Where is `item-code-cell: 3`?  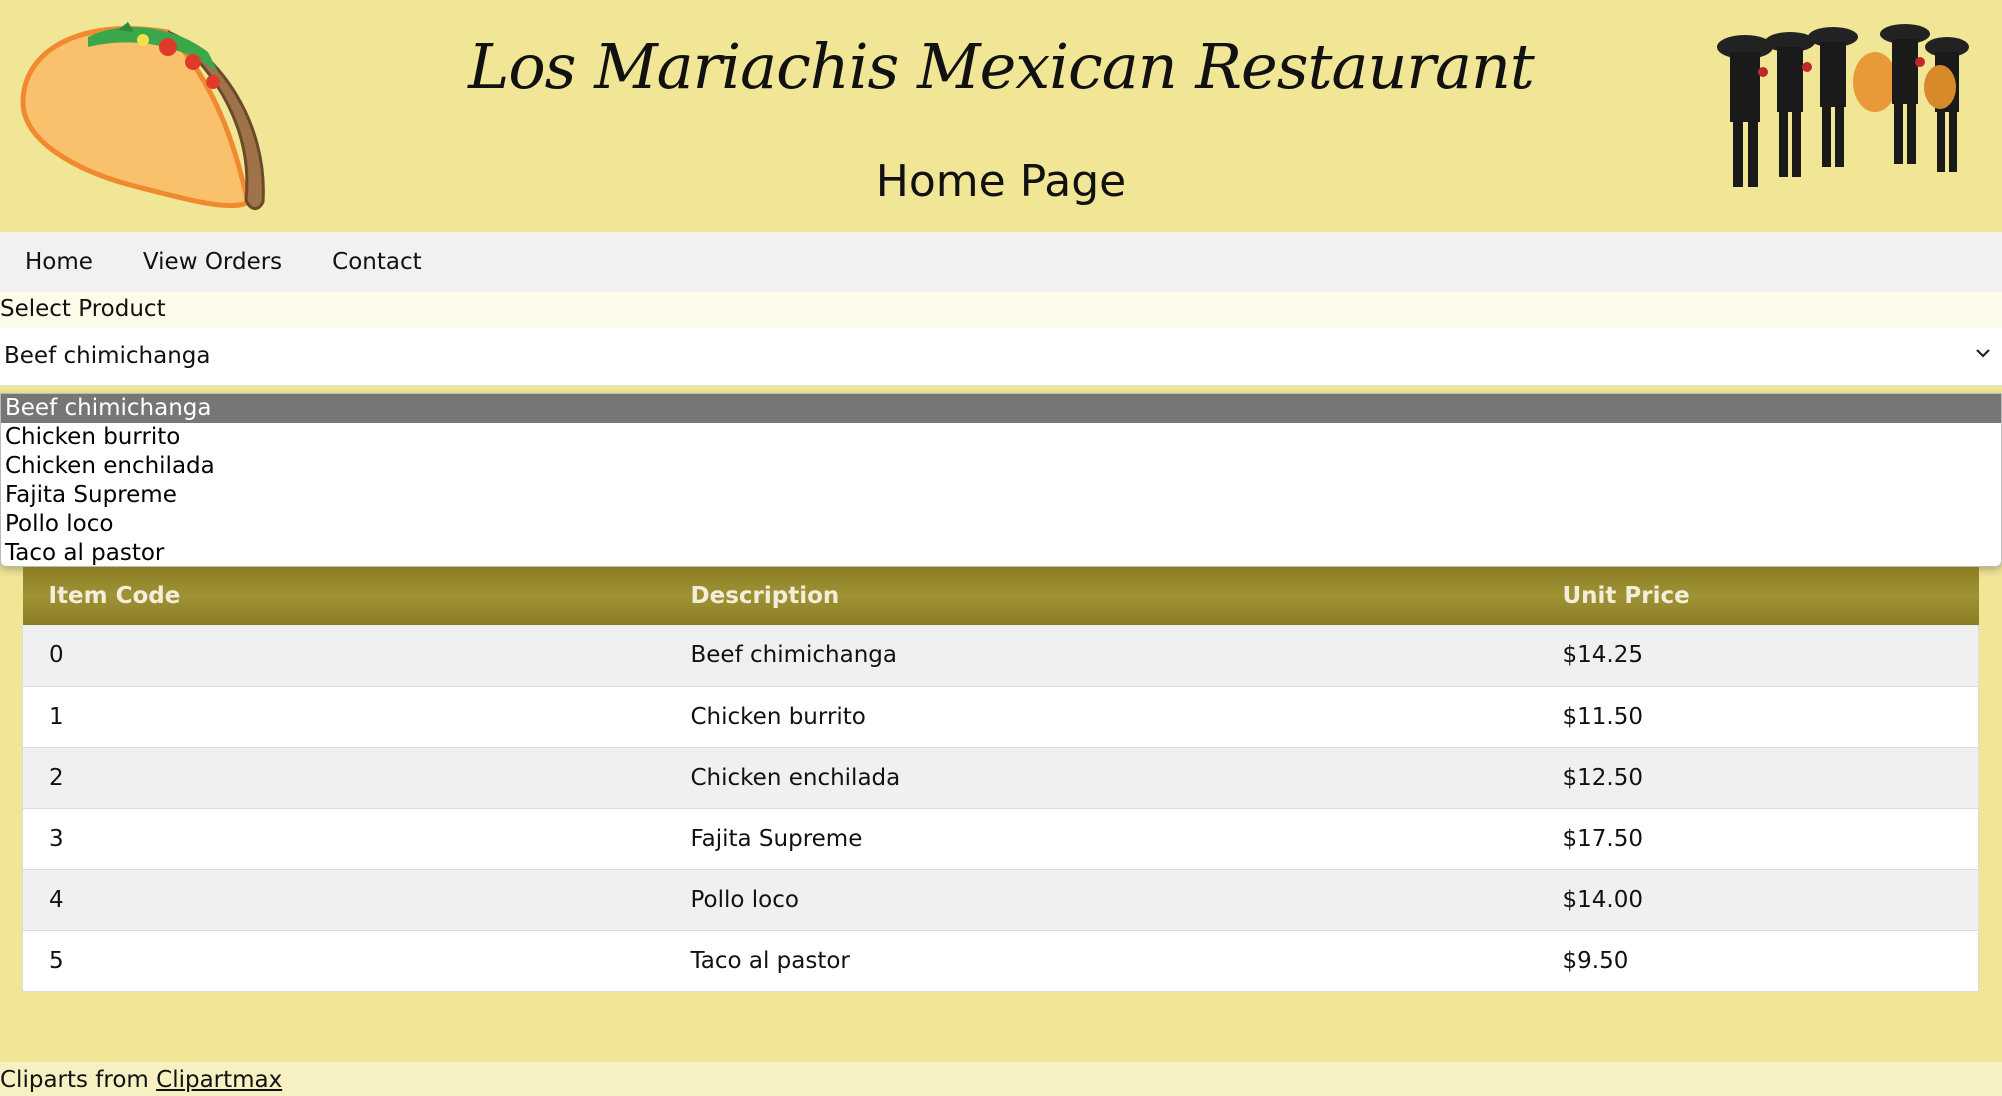 item-code-cell: 3 is located at coordinates (56, 838).